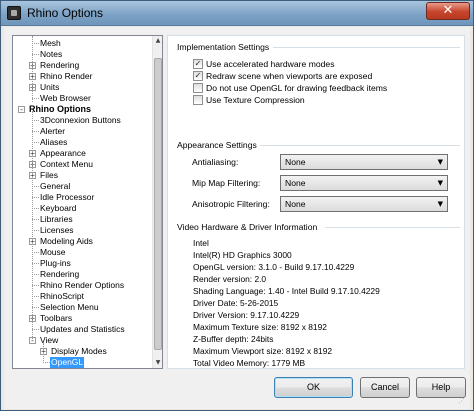  Describe the element at coordinates (246, 315) in the screenshot. I see `info-driver-version: Driver Version: 9.17.10.4229` at that location.